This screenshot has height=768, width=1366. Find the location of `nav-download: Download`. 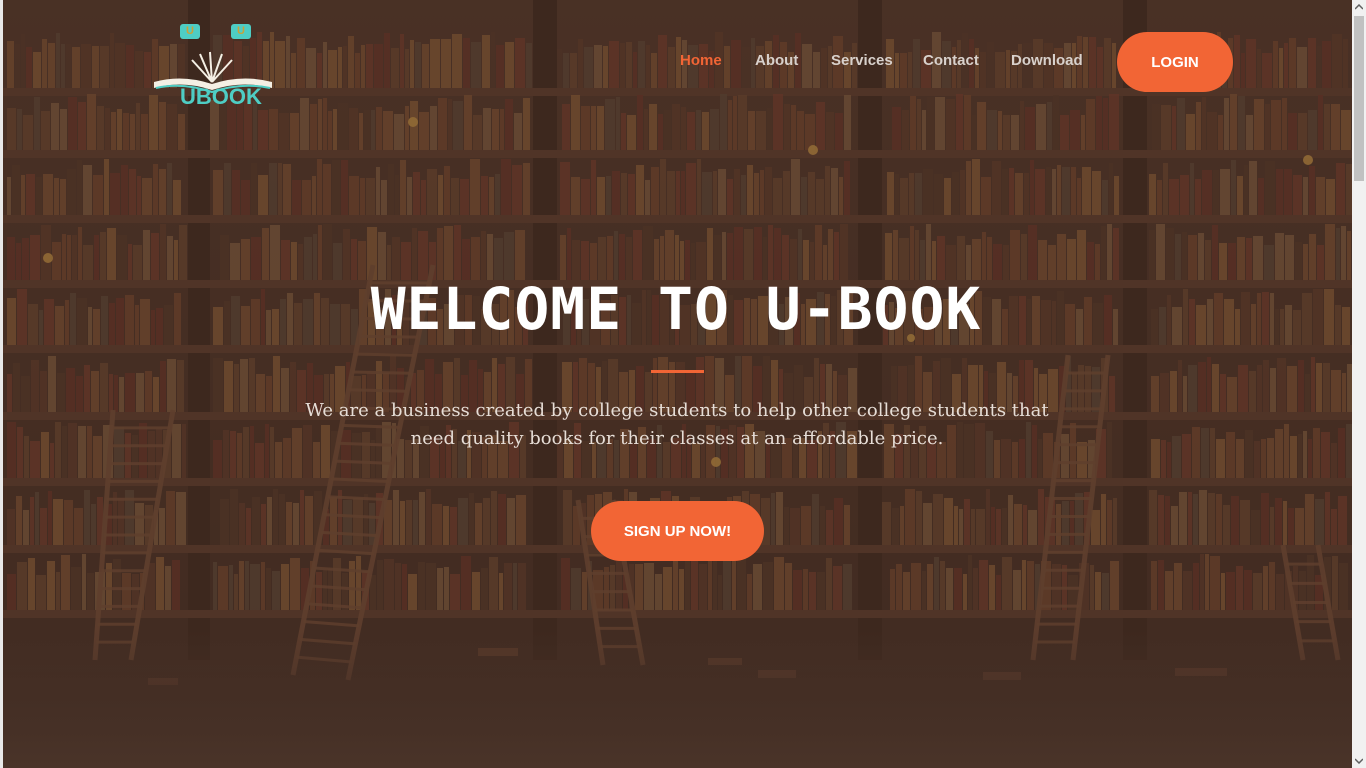

nav-download: Download is located at coordinates (1047, 62).